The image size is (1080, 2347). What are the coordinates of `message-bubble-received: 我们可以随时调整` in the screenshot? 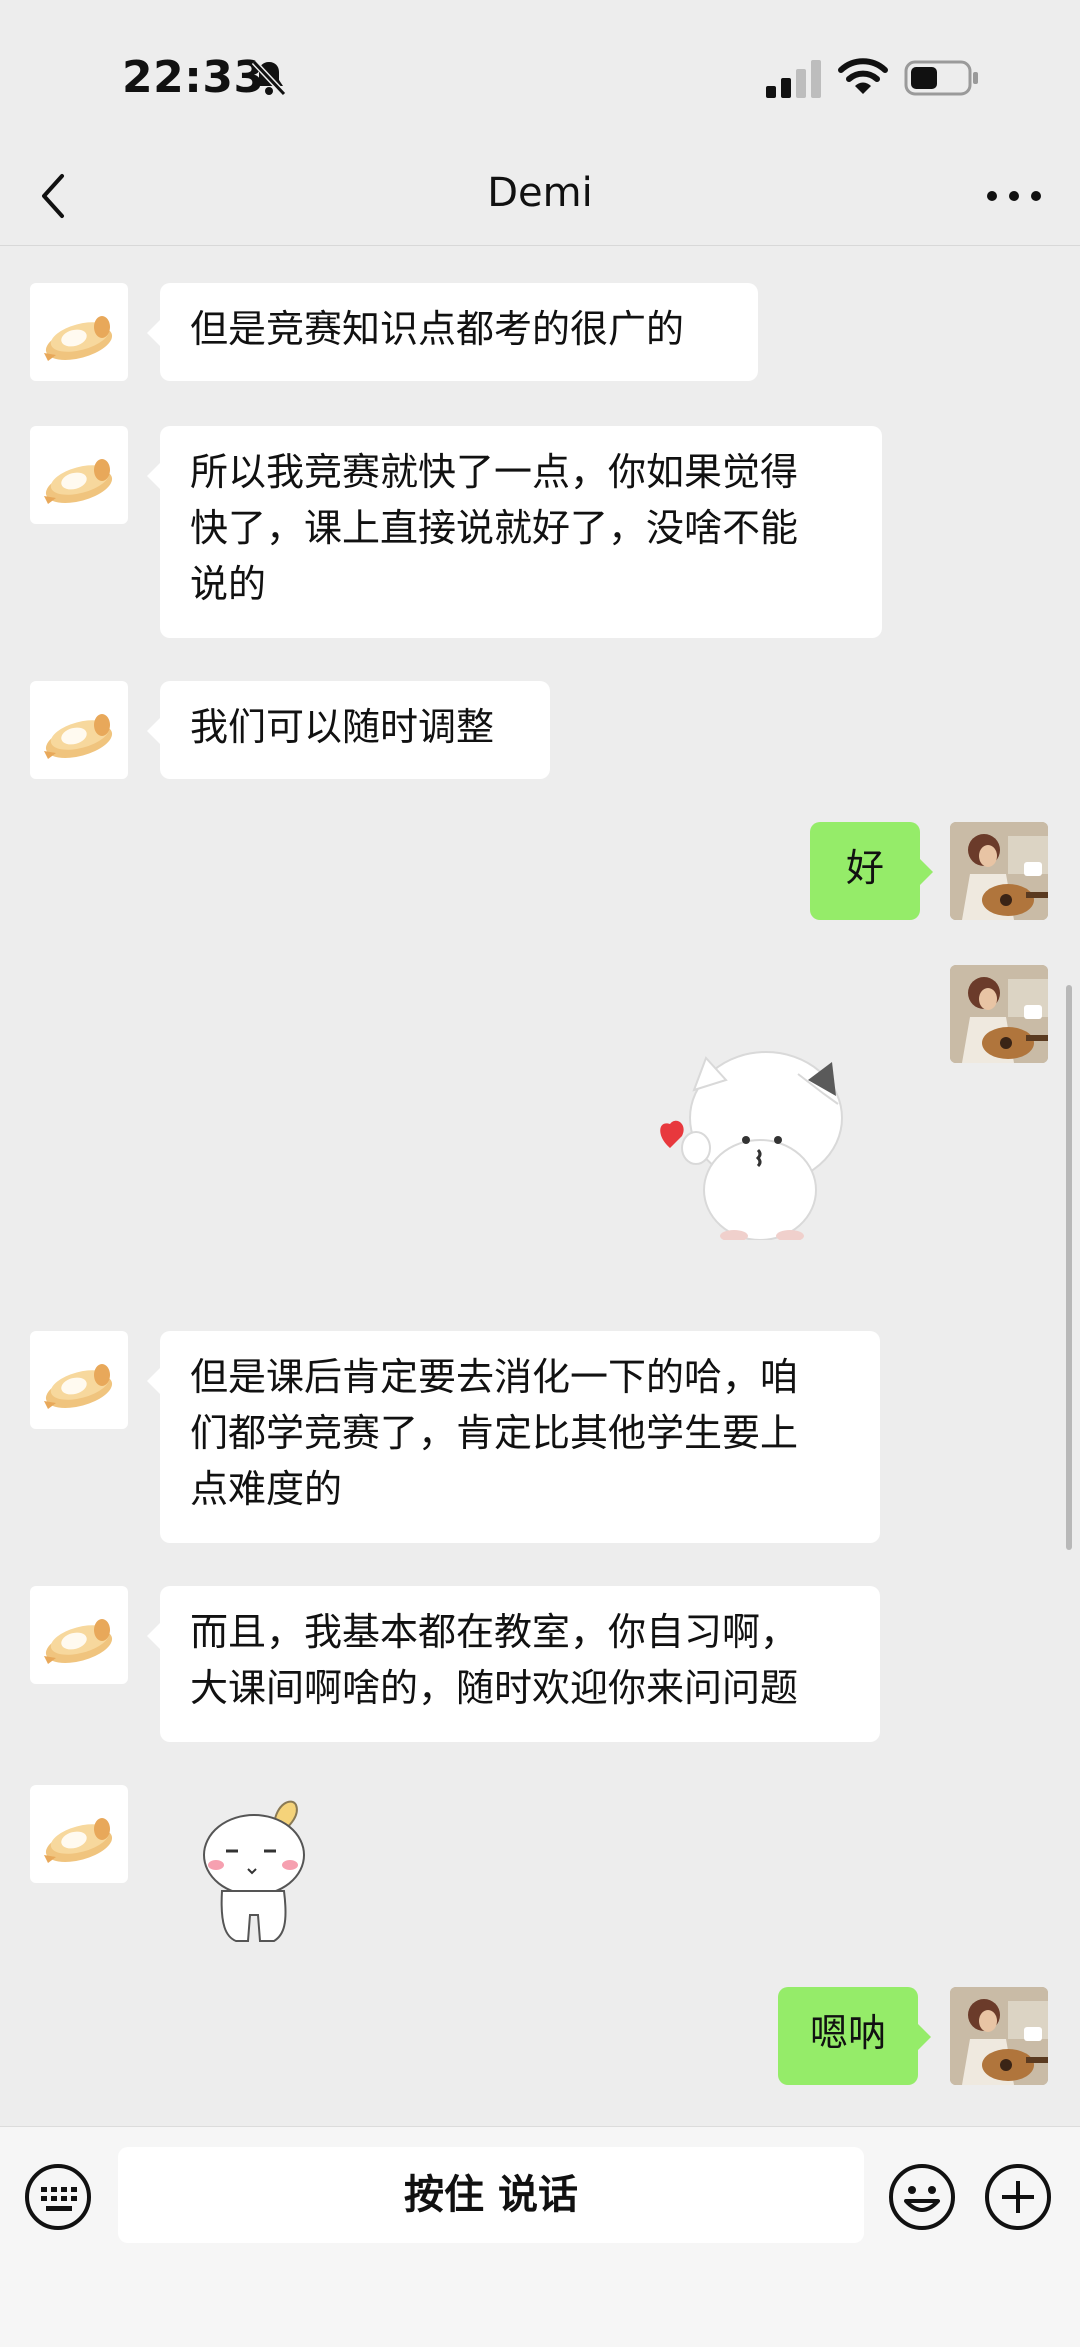 It's located at (348, 730).